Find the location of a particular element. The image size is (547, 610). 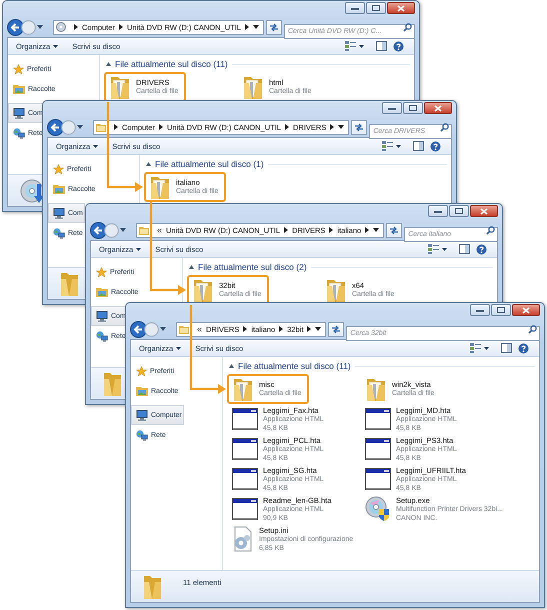

group-heading: File attualmente sul disco (2) is located at coordinates (252, 267).